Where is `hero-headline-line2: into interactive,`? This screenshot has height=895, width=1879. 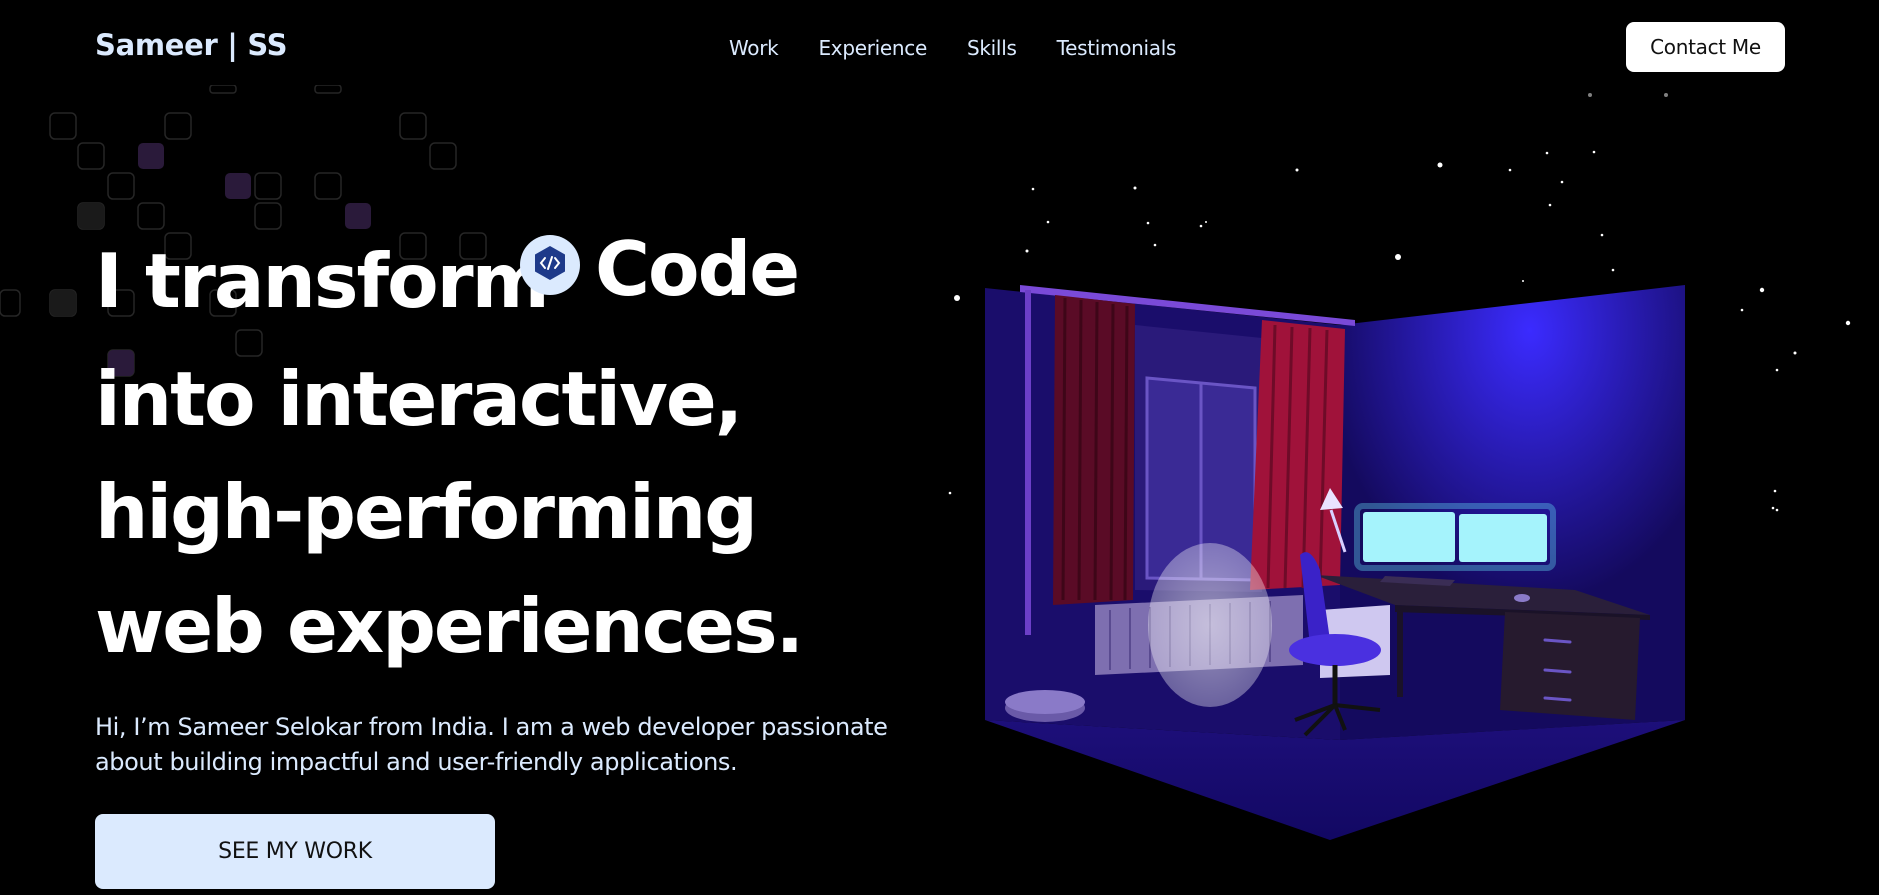 hero-headline-line2: into interactive, is located at coordinates (419, 399).